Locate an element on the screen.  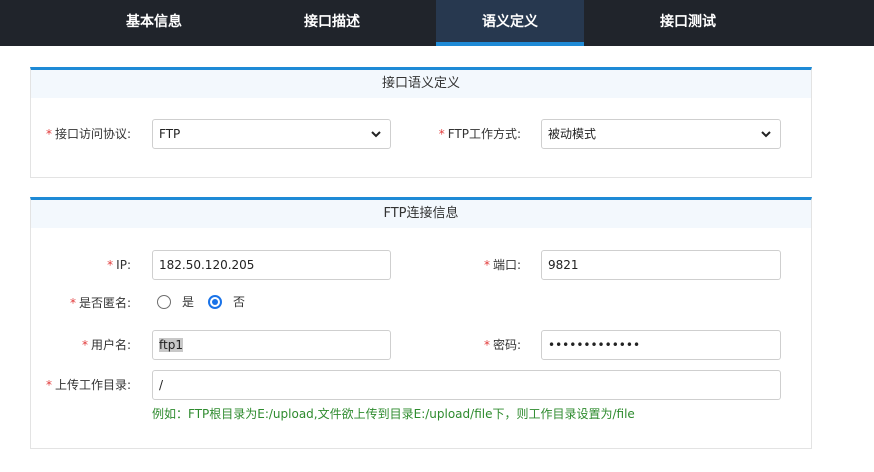
port-label: * 端口: is located at coordinates (502, 265).